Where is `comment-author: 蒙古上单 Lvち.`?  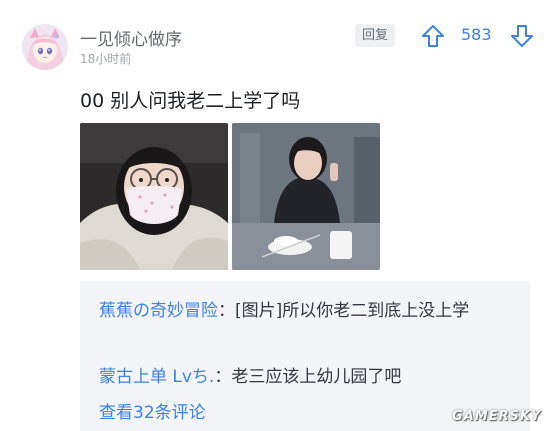
comment-author: 蒙古上单 Lvち. is located at coordinates (156, 377).